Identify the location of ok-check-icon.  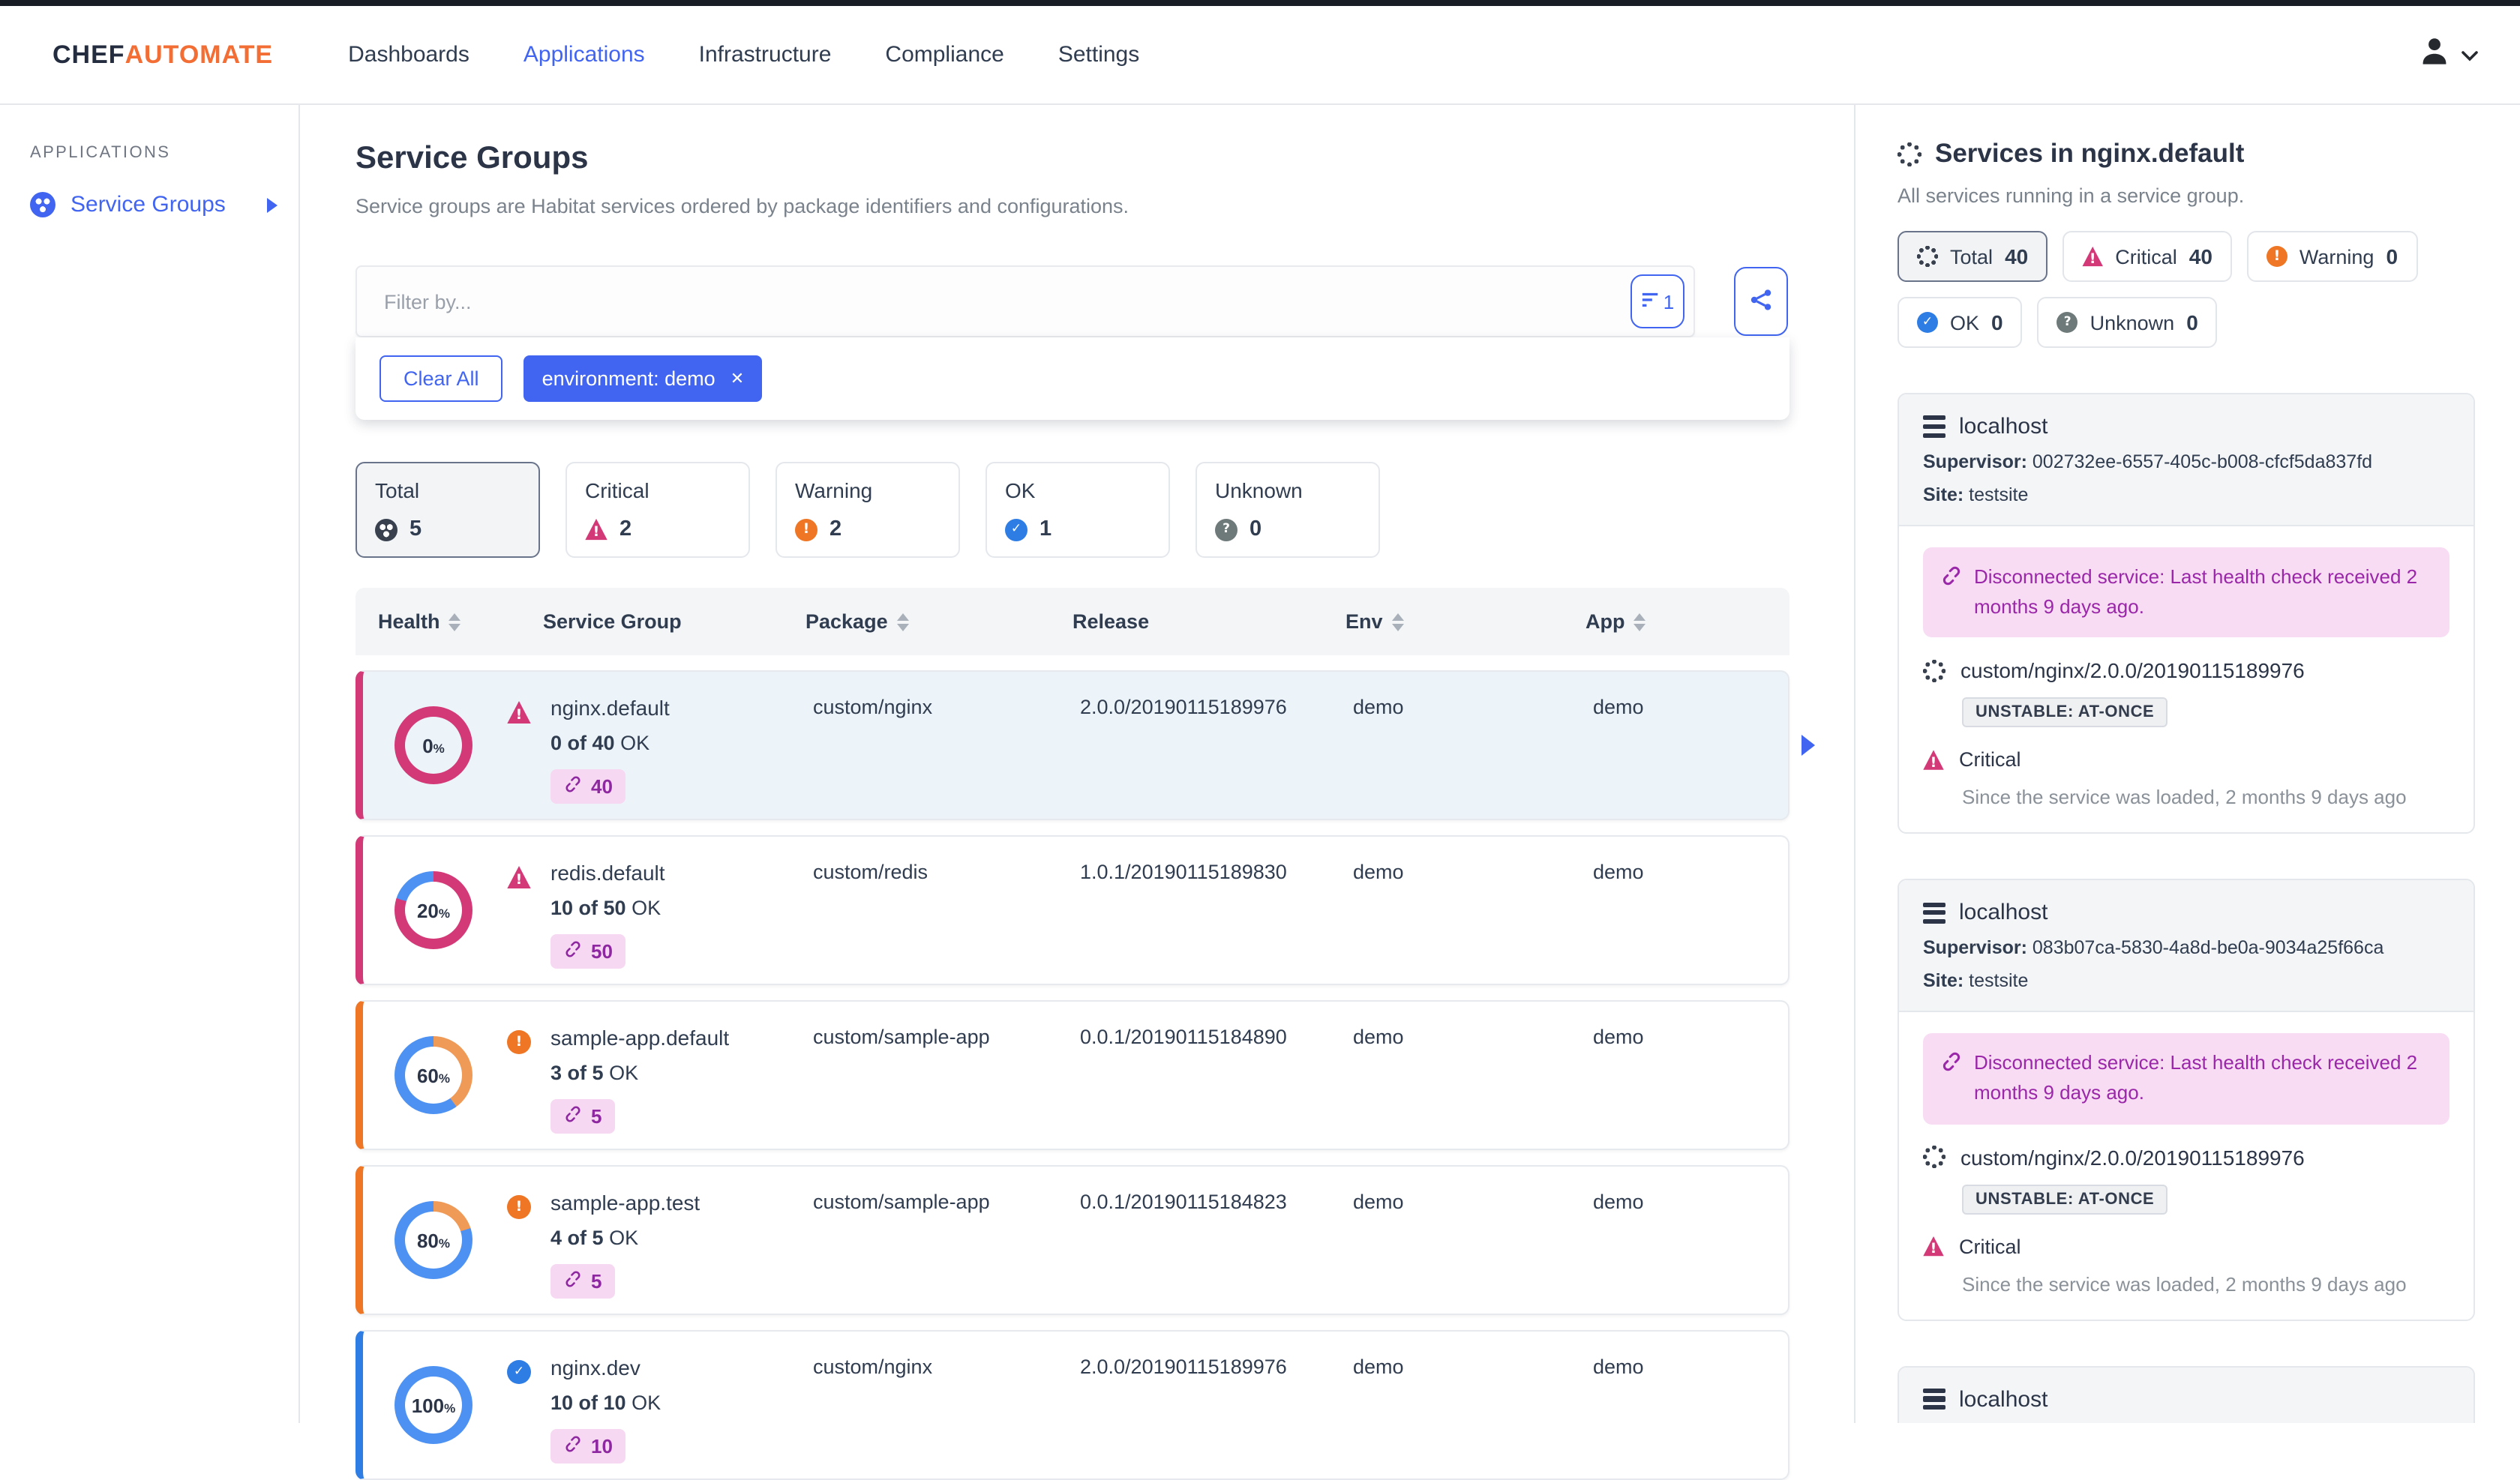
(1016, 529).